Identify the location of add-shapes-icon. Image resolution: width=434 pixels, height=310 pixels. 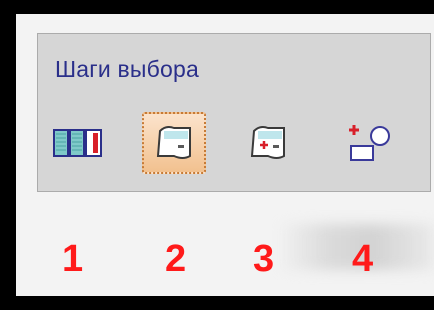
(369, 143).